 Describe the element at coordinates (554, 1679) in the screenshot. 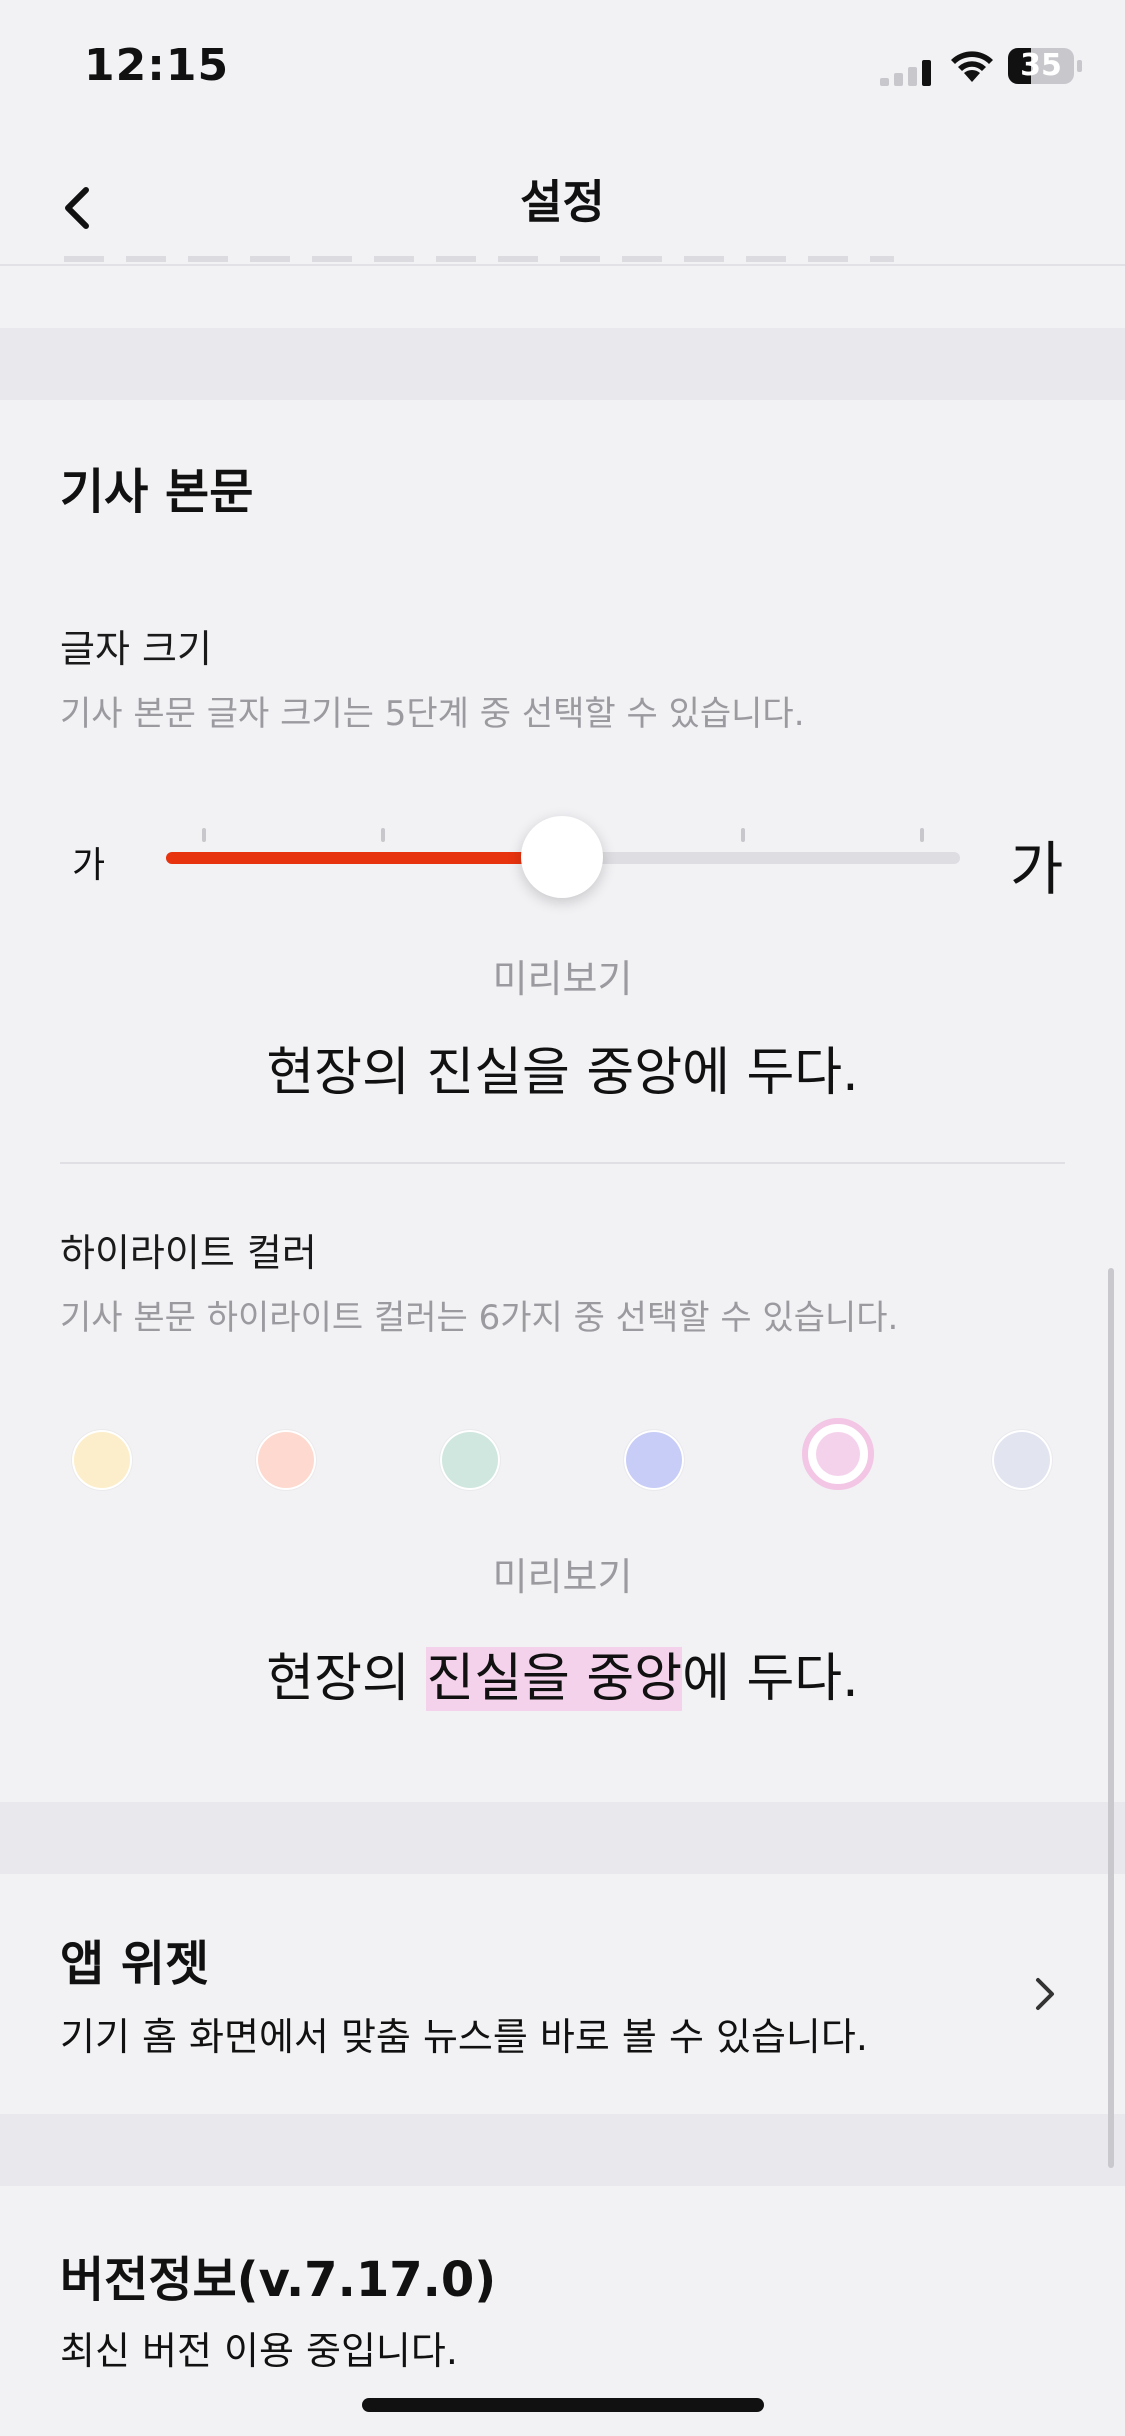

I see `preview-text-highlighted: 진실을 중앙` at that location.